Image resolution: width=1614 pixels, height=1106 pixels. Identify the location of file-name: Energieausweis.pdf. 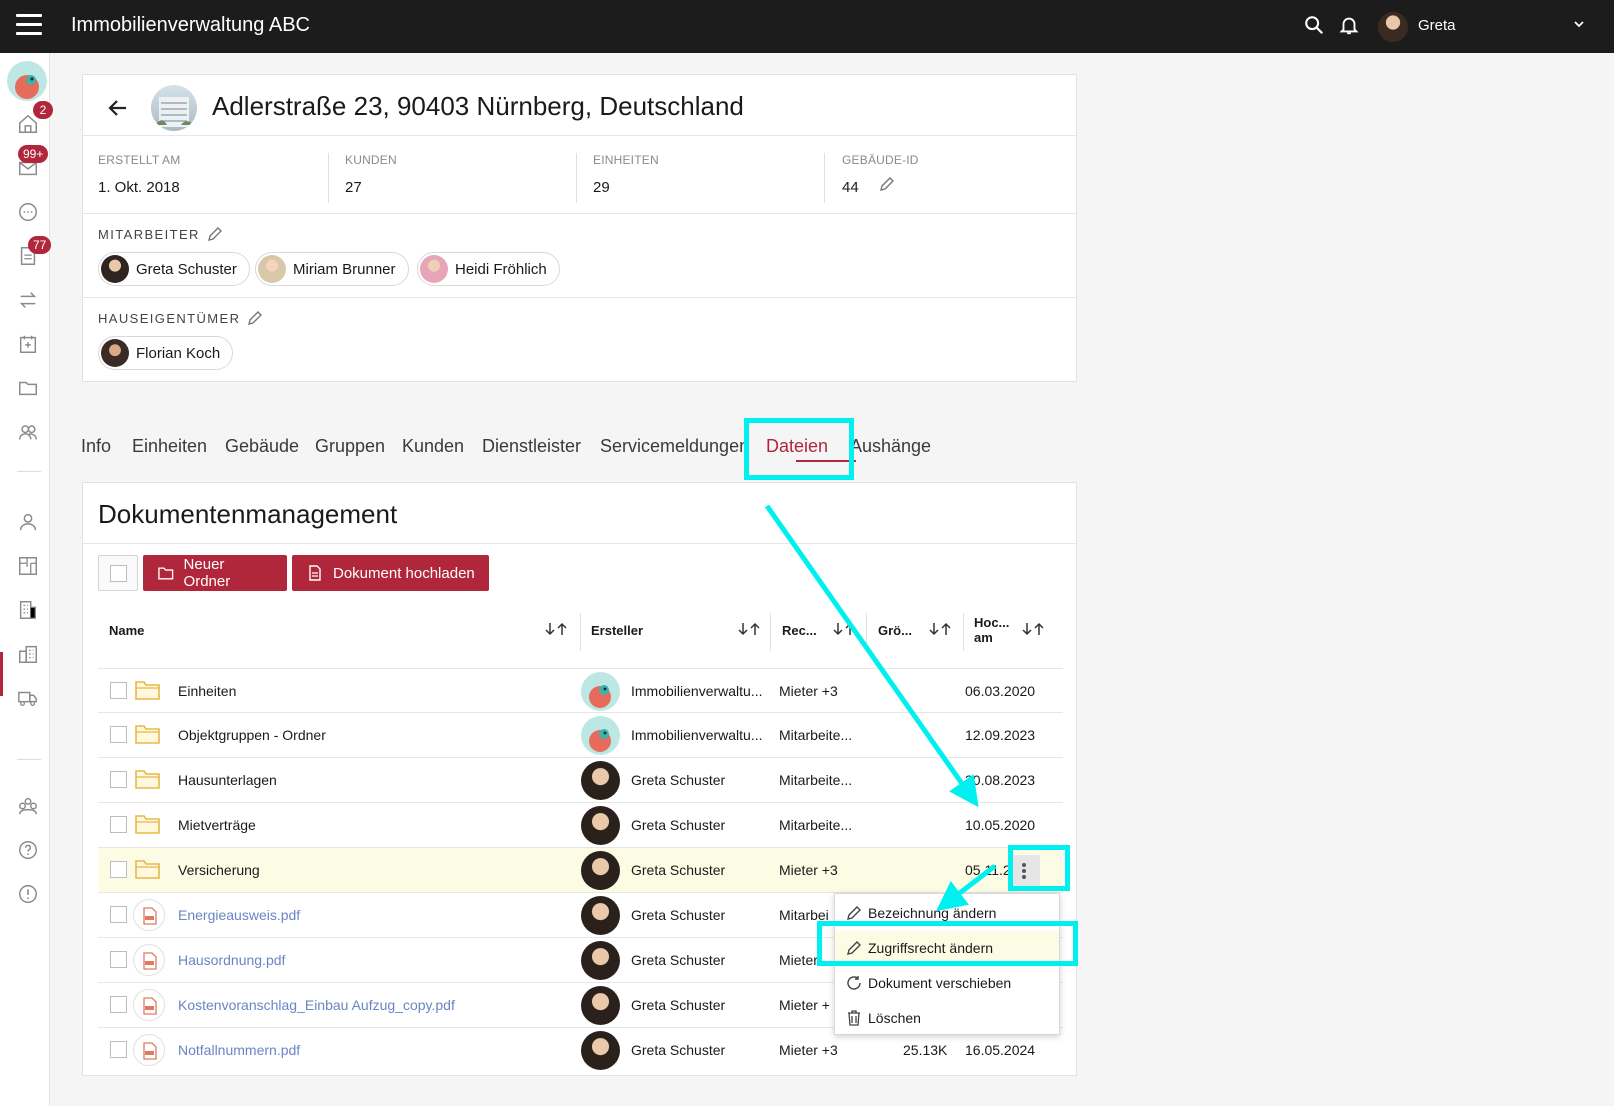
(239, 915).